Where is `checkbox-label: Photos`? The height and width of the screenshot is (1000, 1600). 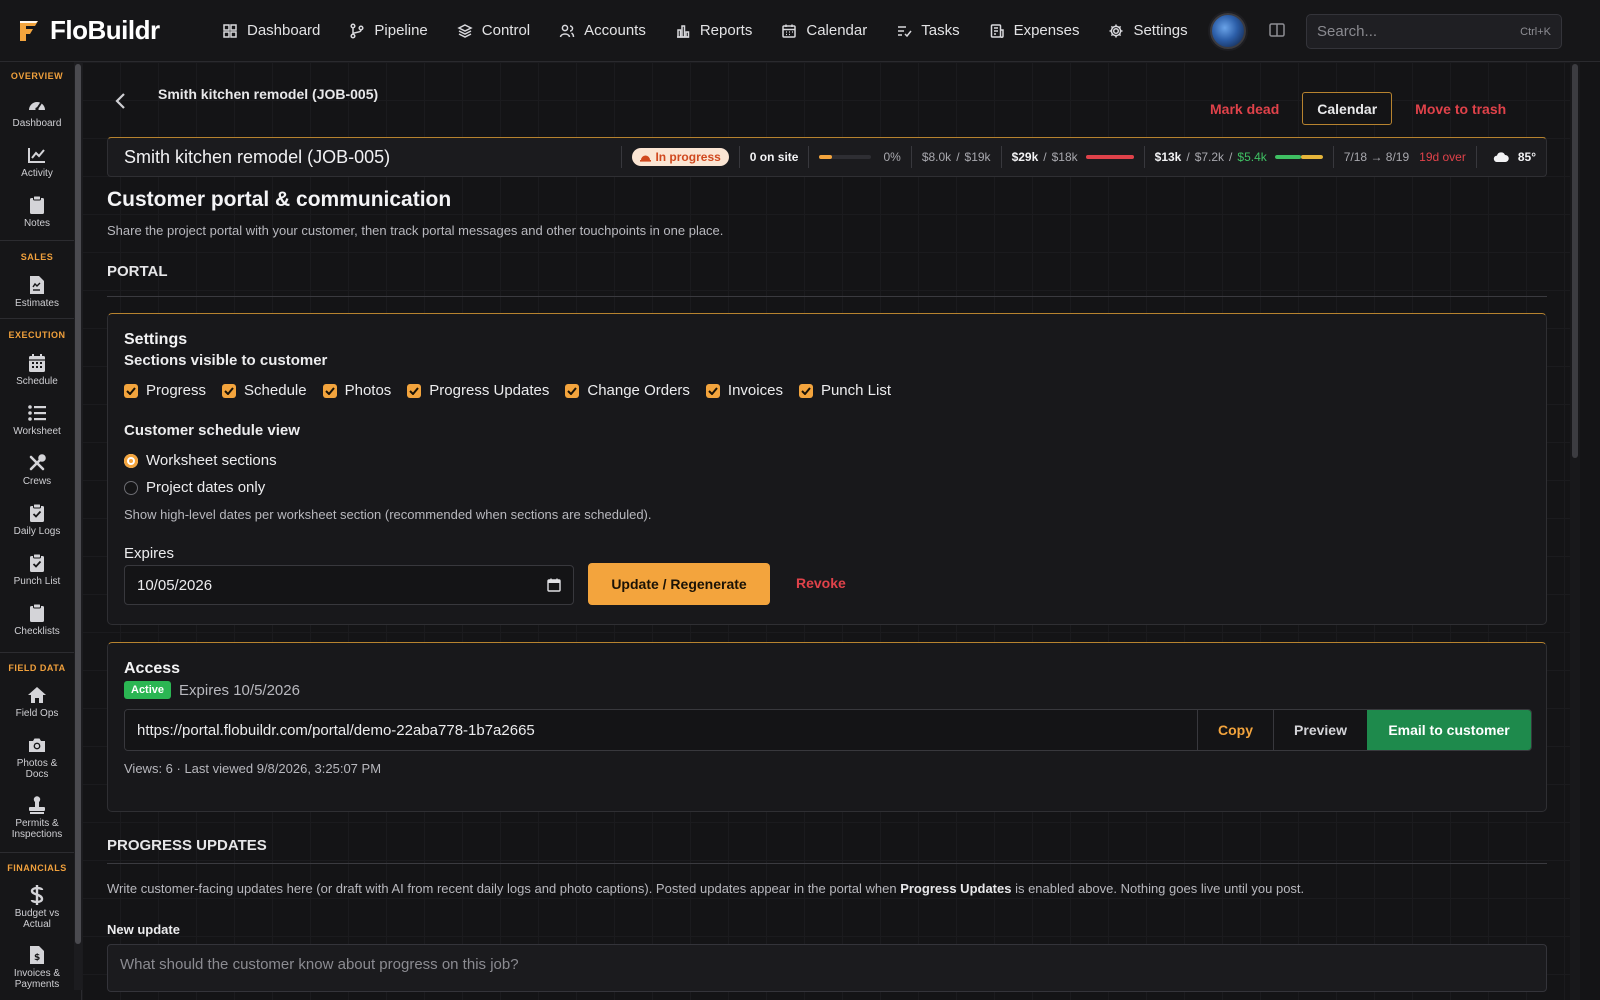
checkbox-label: Photos is located at coordinates (368, 390).